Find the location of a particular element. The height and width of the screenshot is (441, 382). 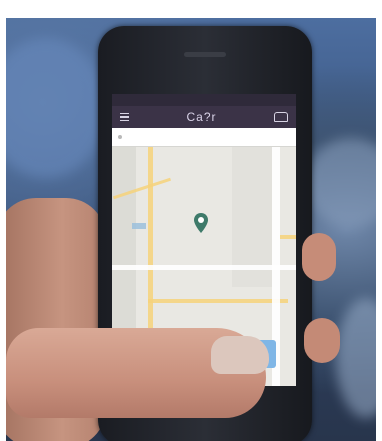

location-pin-icon is located at coordinates (201, 223).